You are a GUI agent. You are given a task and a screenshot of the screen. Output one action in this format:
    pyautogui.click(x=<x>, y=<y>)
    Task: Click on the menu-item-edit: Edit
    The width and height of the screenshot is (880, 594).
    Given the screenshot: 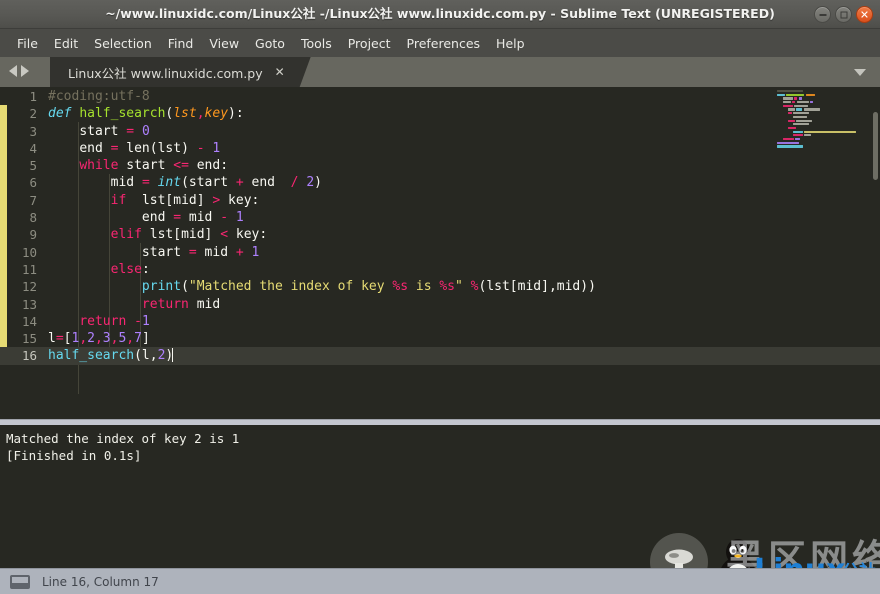 What is the action you would take?
    pyautogui.click(x=66, y=43)
    